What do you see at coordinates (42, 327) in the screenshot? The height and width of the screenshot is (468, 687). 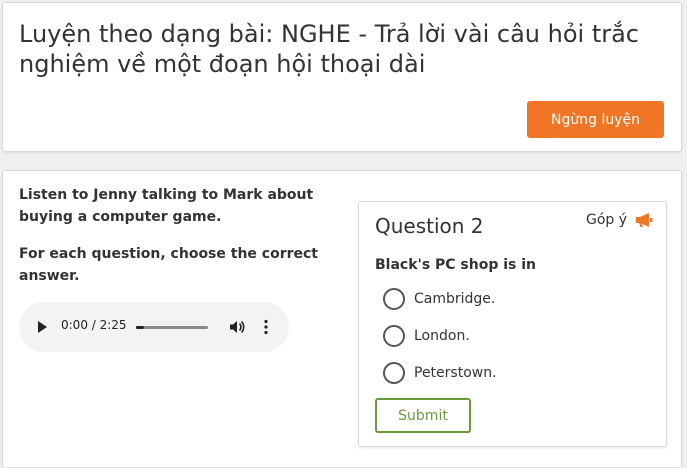 I see `play-icon` at bounding box center [42, 327].